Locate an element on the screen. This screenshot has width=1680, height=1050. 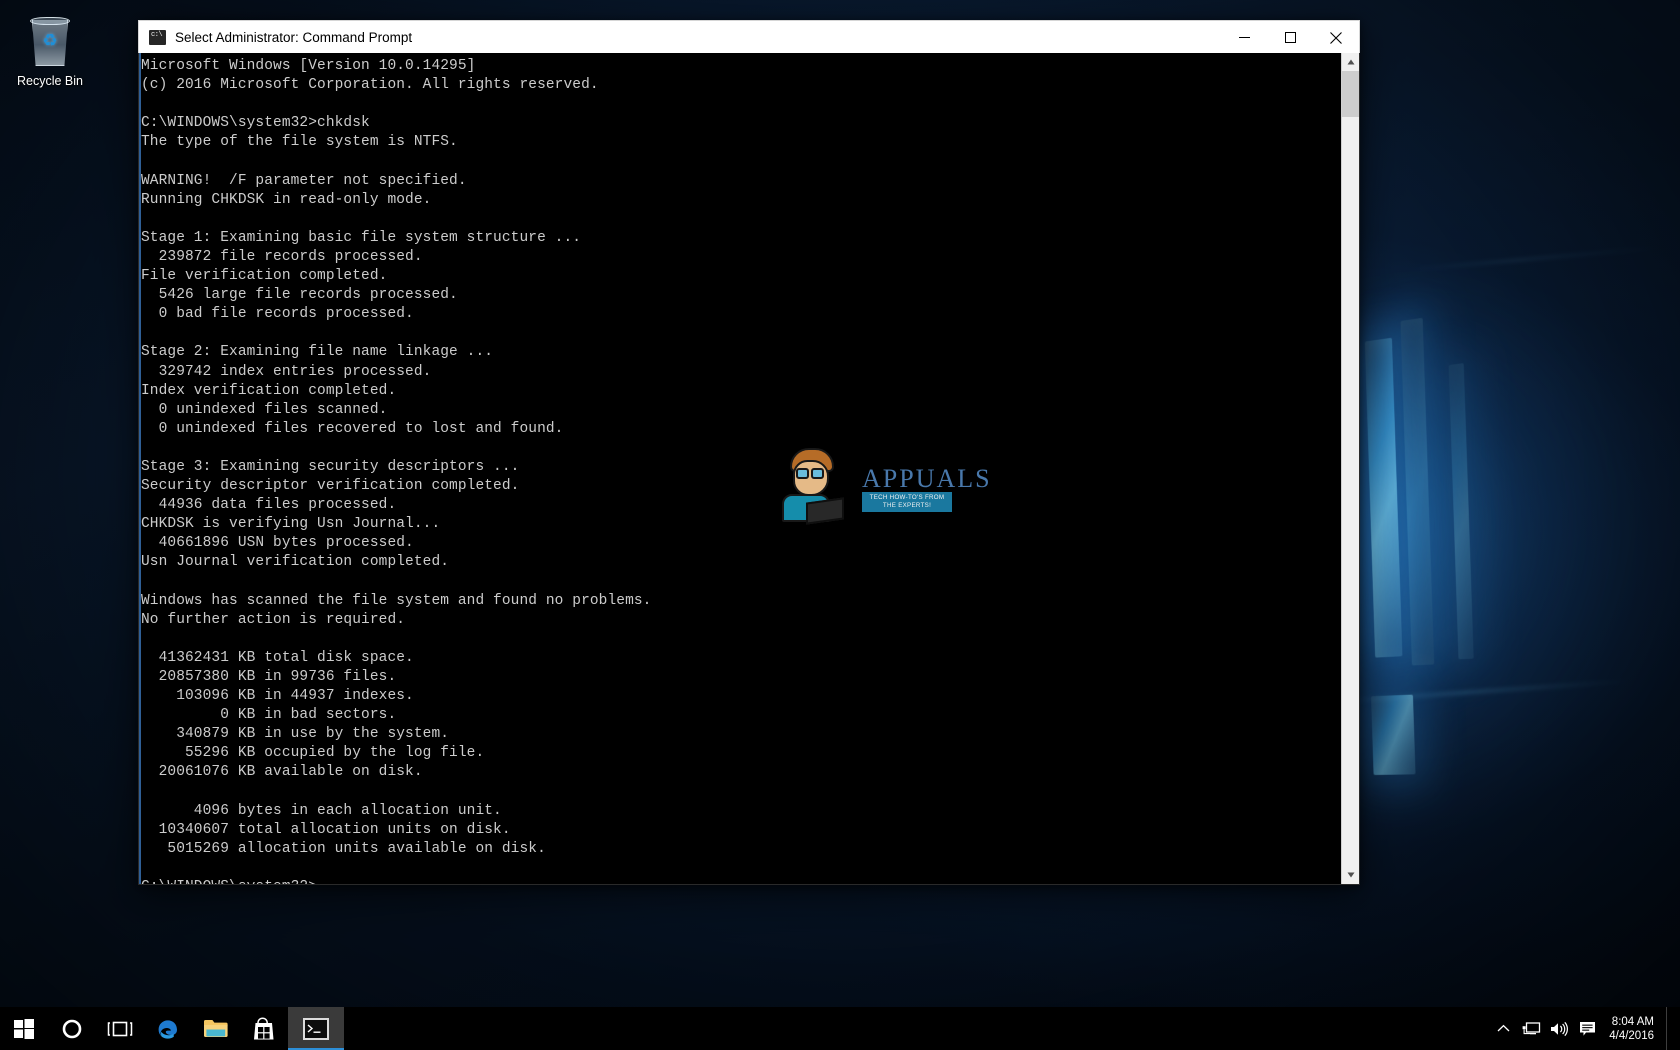
clock-time: 8:04 AM is located at coordinates (1632, 1021).